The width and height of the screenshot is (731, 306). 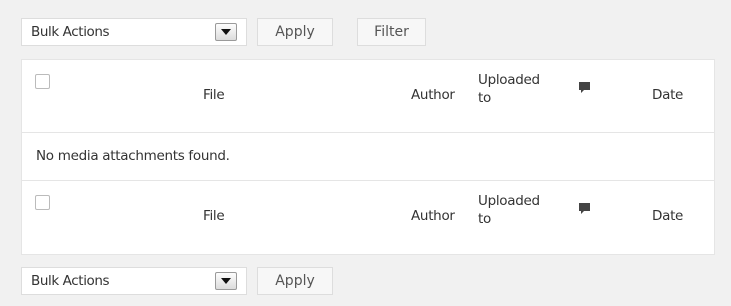 I want to click on column-file-footer: File, so click(x=214, y=216).